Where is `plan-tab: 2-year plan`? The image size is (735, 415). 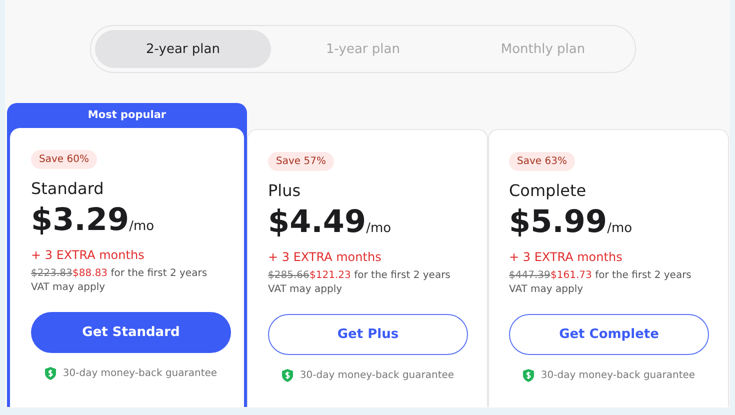 plan-tab: 2-year plan is located at coordinates (183, 49).